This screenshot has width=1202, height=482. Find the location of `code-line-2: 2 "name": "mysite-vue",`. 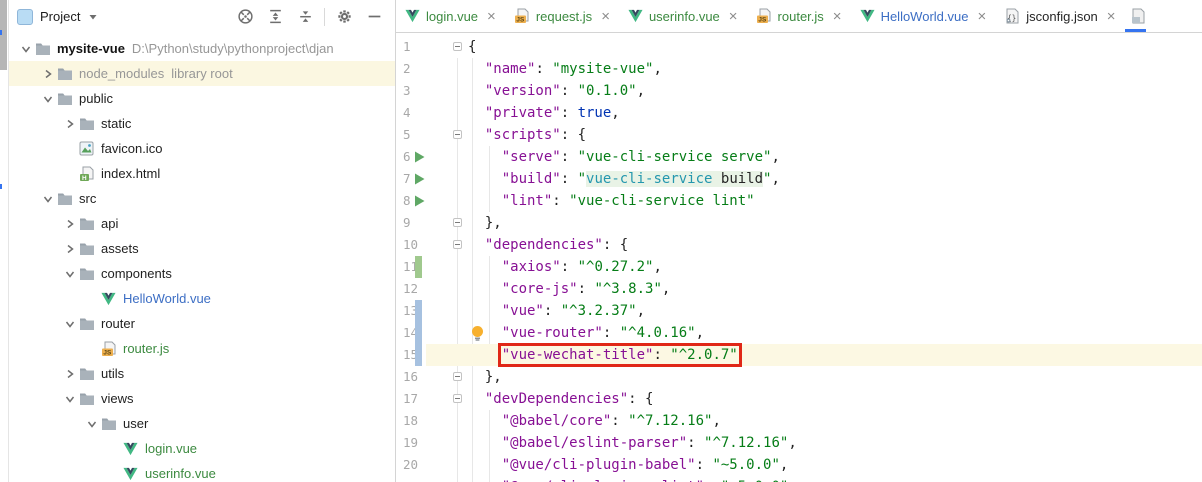

code-line-2: 2 "name": "mysite-vue", is located at coordinates (799, 69).